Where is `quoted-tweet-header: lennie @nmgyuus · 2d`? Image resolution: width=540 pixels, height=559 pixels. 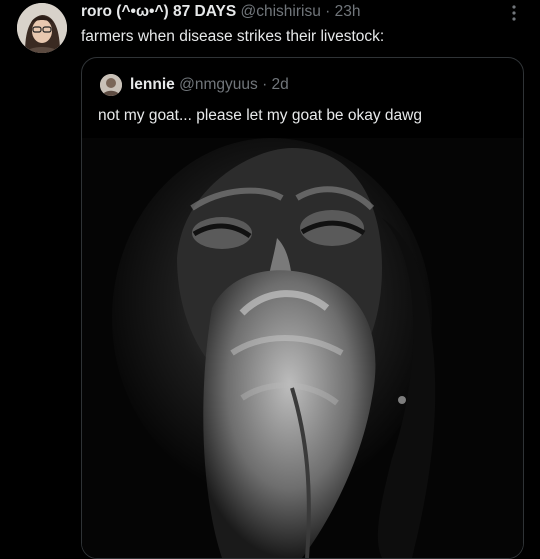 quoted-tweet-header: lennie @nmgyuus · 2d is located at coordinates (209, 85).